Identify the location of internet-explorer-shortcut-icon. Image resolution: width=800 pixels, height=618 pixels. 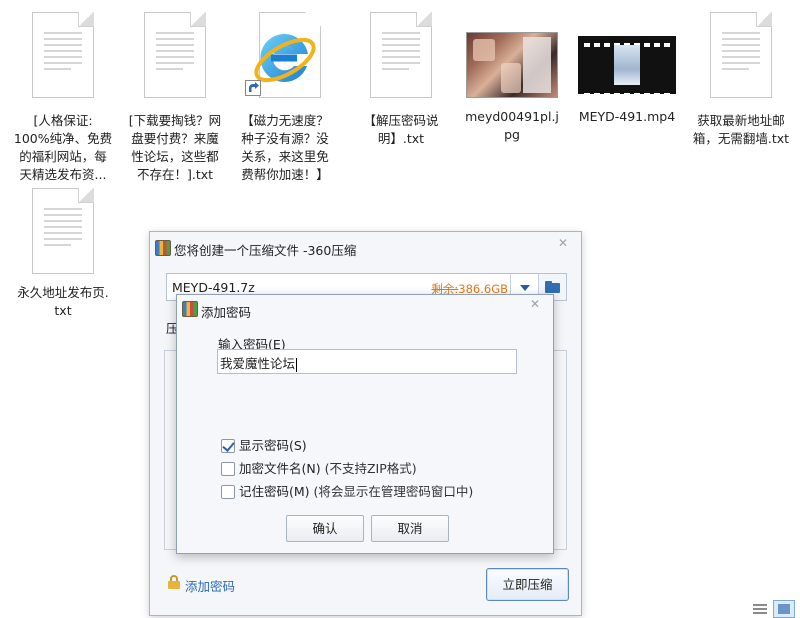
(285, 55).